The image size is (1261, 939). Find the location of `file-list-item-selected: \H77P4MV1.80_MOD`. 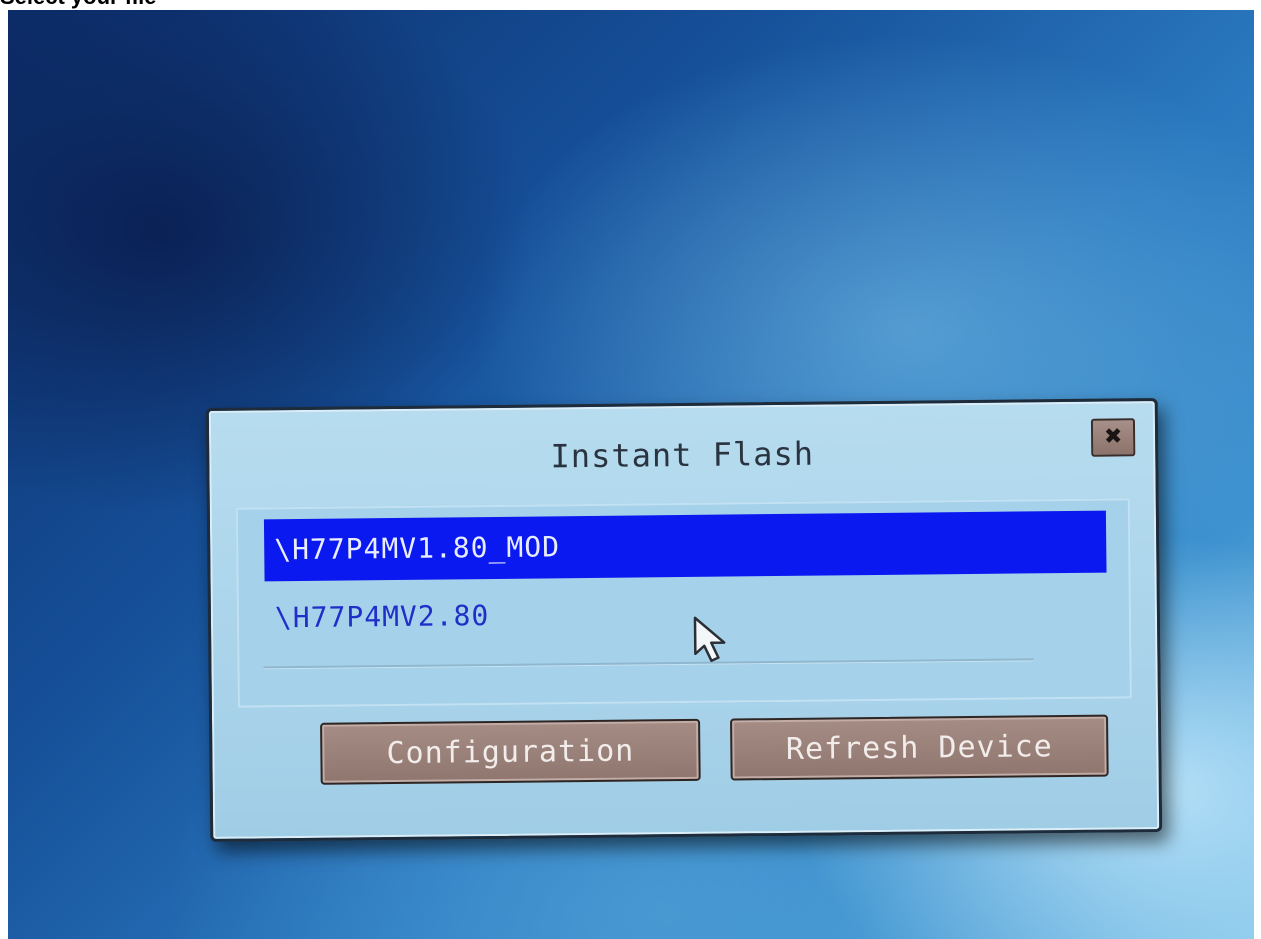

file-list-item-selected: \H77P4MV1.80_MOD is located at coordinates (685, 546).